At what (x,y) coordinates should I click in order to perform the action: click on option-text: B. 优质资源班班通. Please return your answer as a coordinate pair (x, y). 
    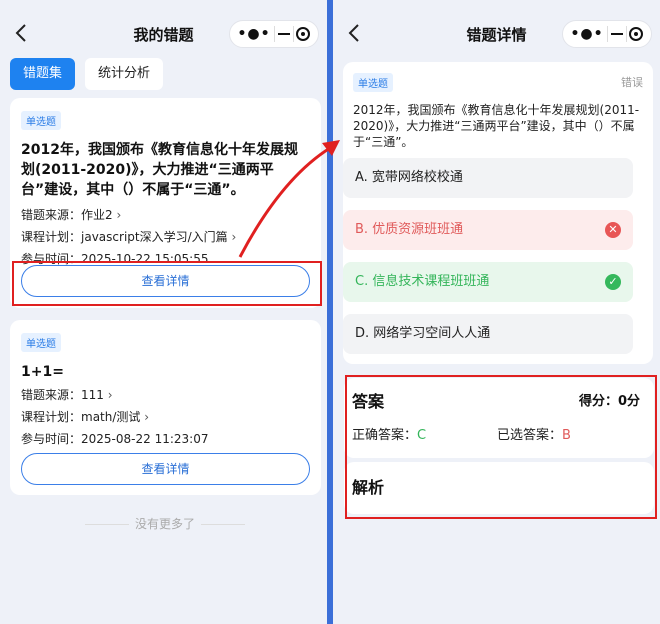
    Looking at the image, I should click on (409, 229).